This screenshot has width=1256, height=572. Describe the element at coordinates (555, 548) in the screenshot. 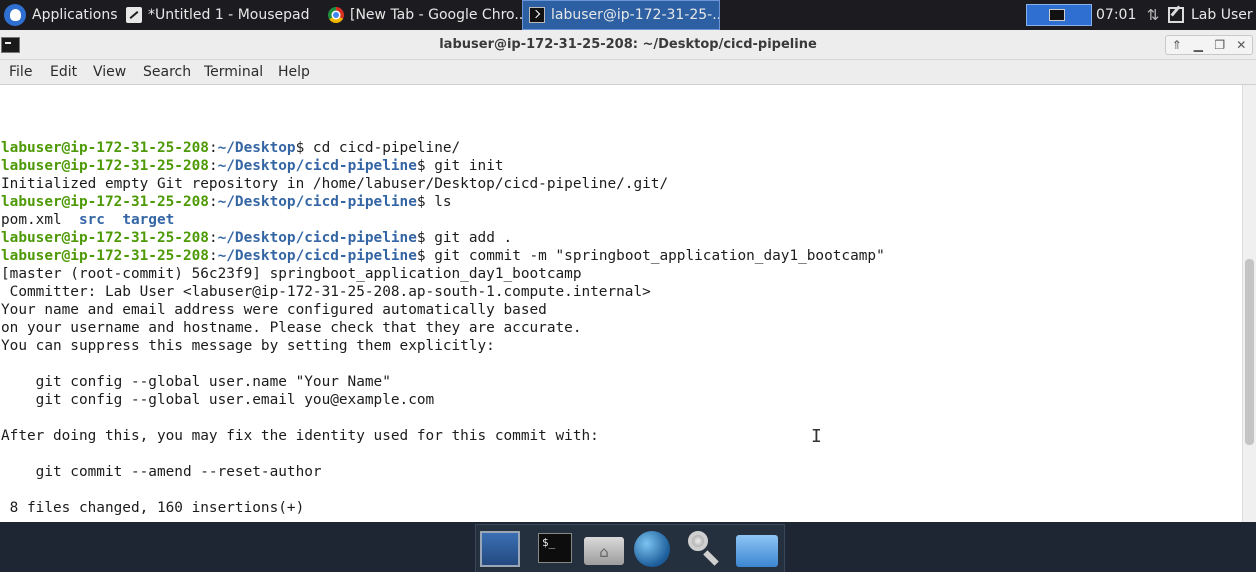

I see `terminal-icon: $_` at that location.